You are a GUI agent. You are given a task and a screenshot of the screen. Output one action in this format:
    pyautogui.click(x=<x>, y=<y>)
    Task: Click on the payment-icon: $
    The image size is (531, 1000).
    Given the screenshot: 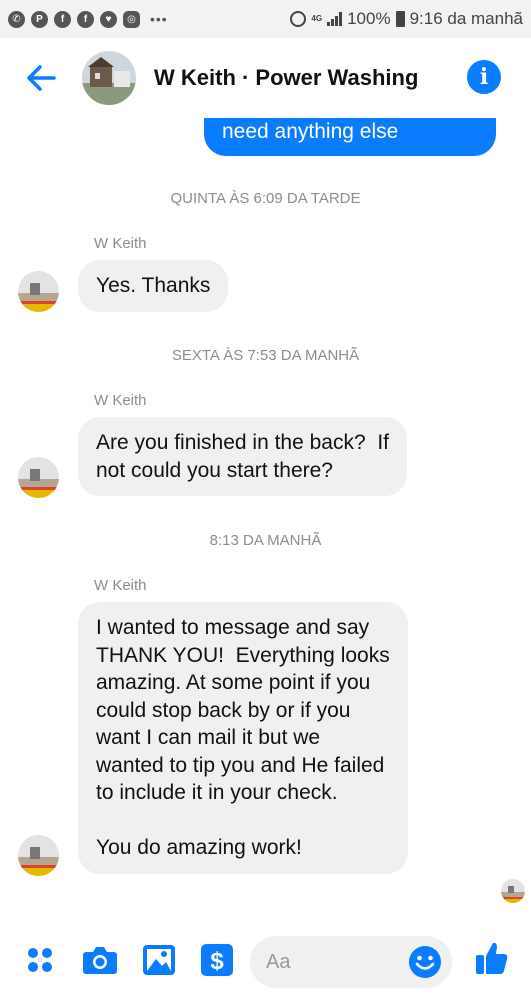 What is the action you would take?
    pyautogui.click(x=217, y=960)
    